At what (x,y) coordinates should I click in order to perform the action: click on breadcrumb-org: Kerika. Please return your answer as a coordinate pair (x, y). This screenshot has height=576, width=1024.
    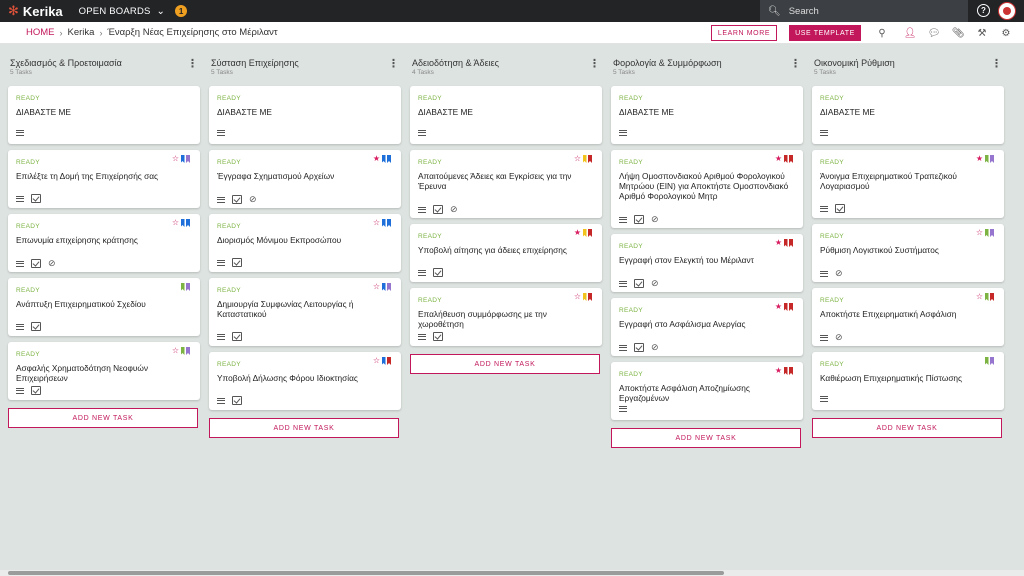
    Looking at the image, I should click on (81, 32).